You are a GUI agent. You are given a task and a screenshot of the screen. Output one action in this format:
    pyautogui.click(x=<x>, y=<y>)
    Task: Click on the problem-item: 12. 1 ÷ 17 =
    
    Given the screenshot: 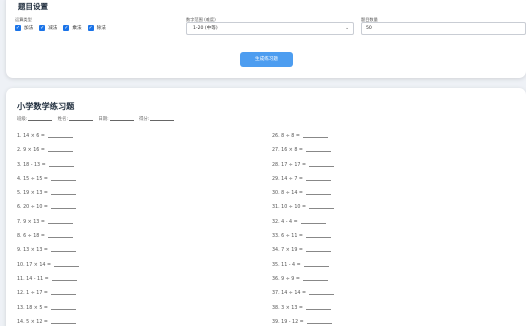 What is the action you would take?
    pyautogui.click(x=48, y=298)
    